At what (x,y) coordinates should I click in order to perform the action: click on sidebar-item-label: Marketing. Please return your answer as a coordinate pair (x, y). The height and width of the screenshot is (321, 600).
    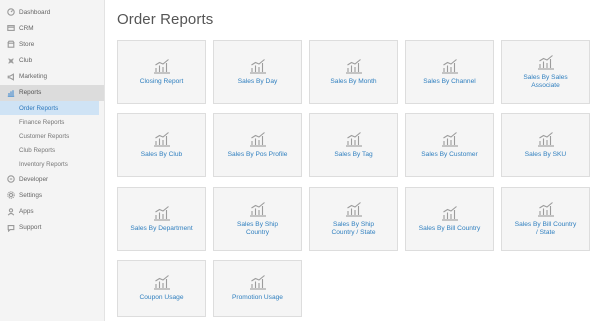
    Looking at the image, I should click on (33, 77).